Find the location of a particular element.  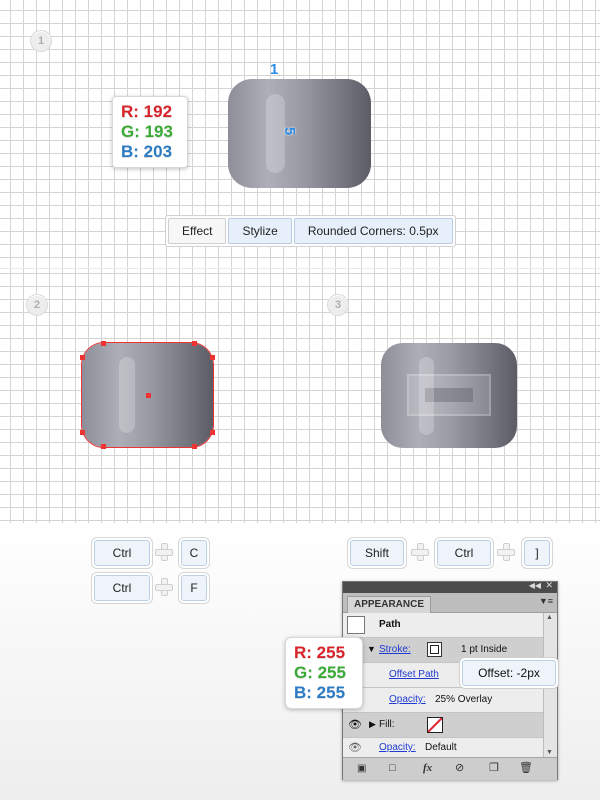

rounded-corners-button: Rounded Corners: 0.5px is located at coordinates (373, 231).